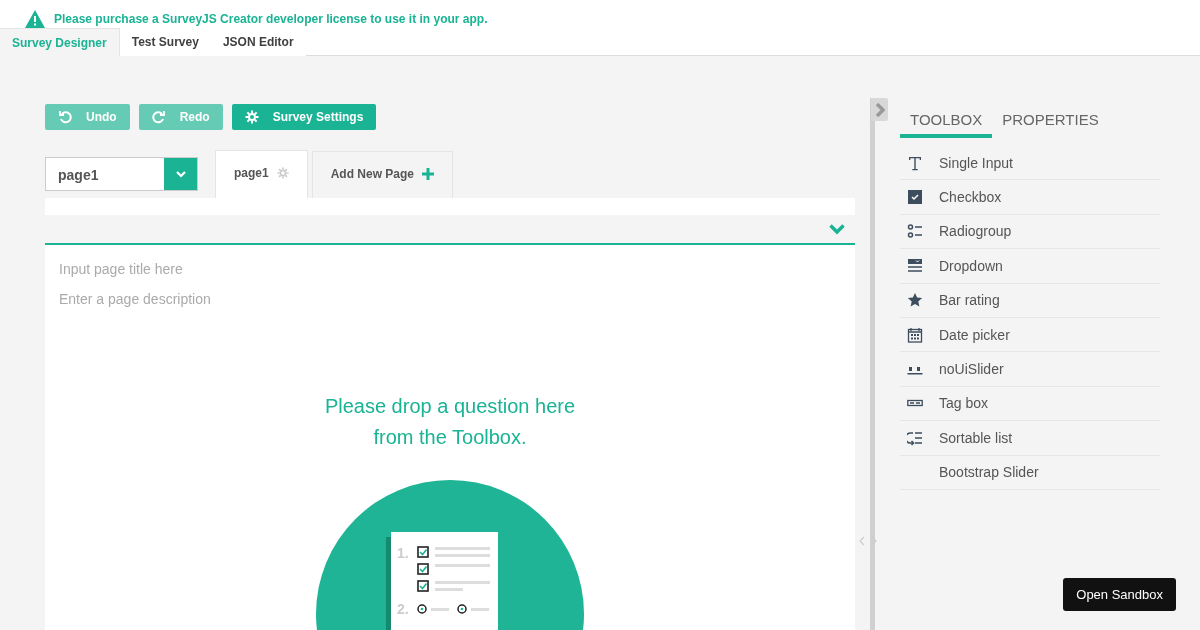 The height and width of the screenshot is (630, 1200). I want to click on drop-hint: from the Toolbox., so click(450, 437).